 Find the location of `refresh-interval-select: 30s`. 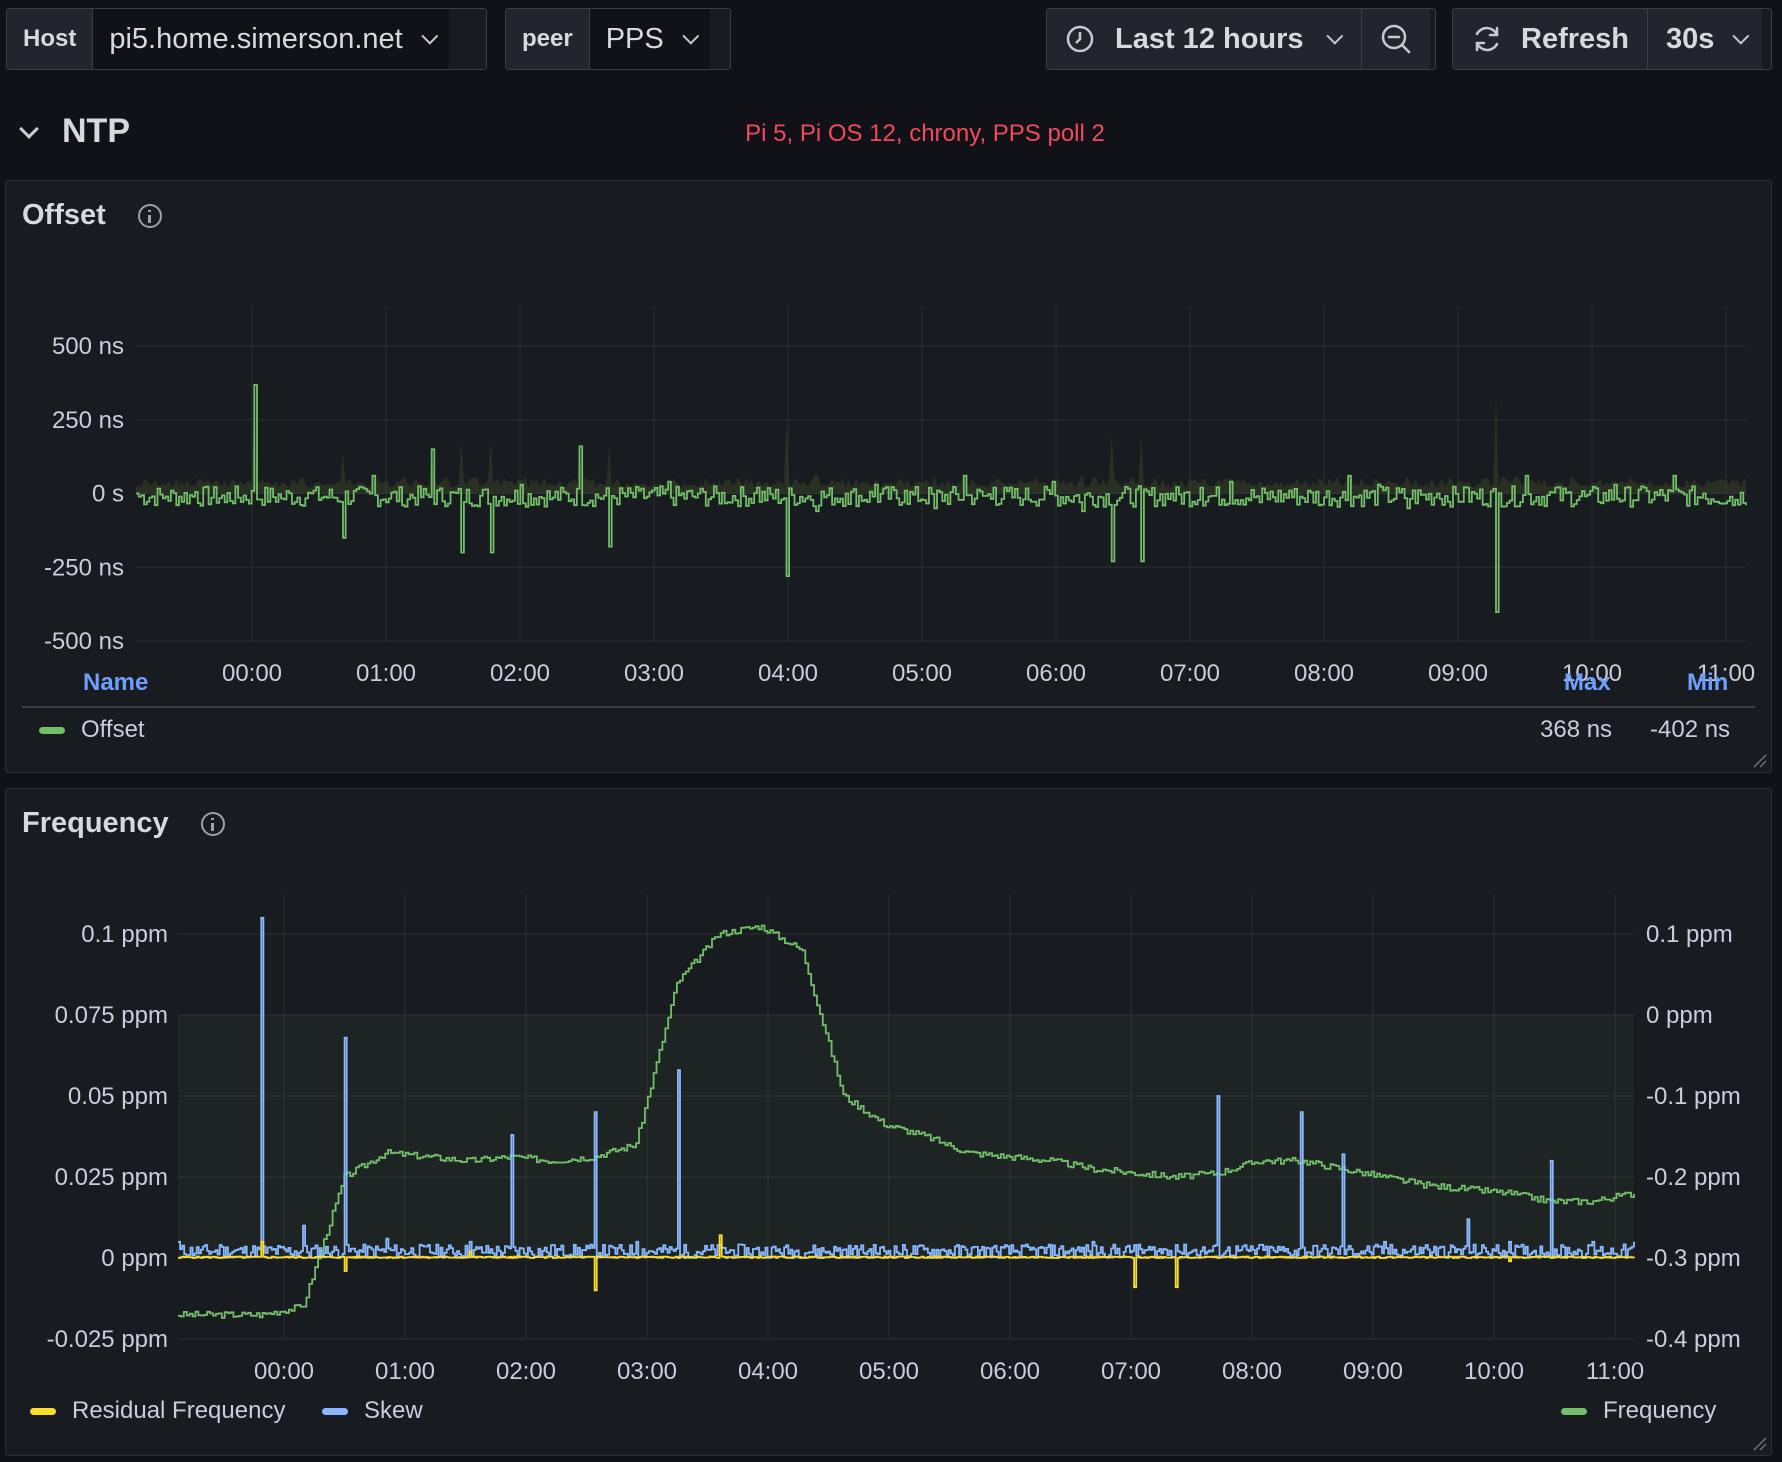

refresh-interval-select: 30s is located at coordinates (1705, 39).